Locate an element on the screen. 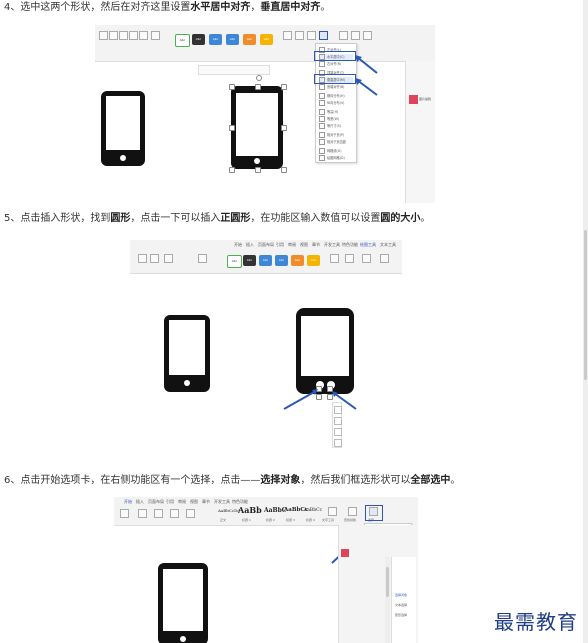 This screenshot has width=588, height=643. style-caption-h1: 标题 1 is located at coordinates (246, 520).